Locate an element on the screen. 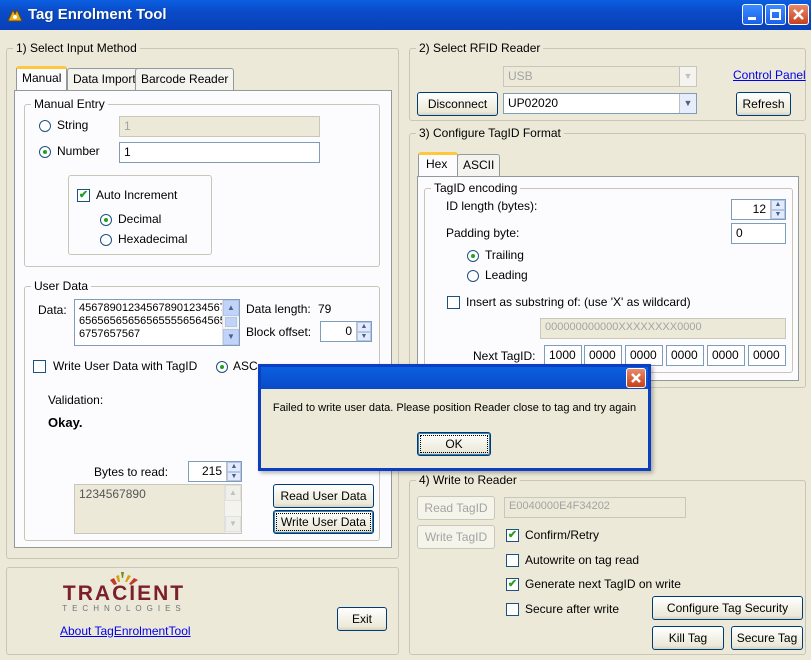 This screenshot has width=811, height=660. number-label: Number is located at coordinates (78, 151).